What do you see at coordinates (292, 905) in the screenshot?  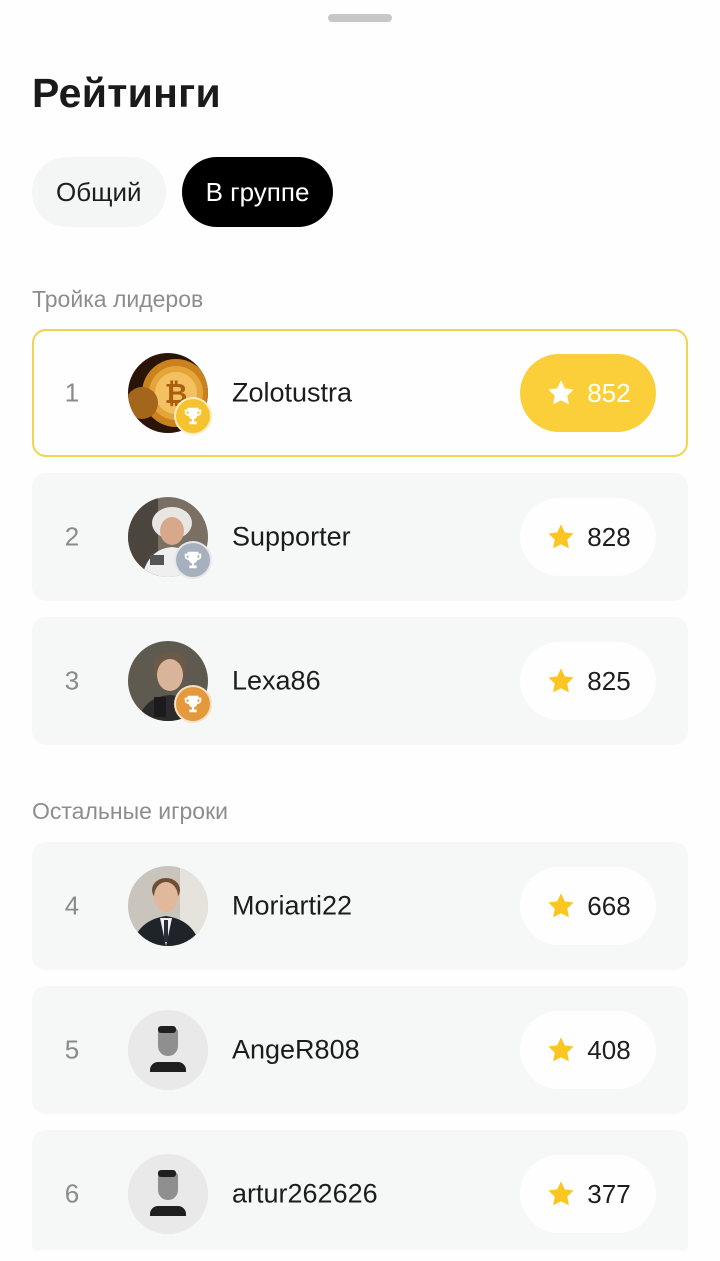 I see `player-name: Moriarti22` at bounding box center [292, 905].